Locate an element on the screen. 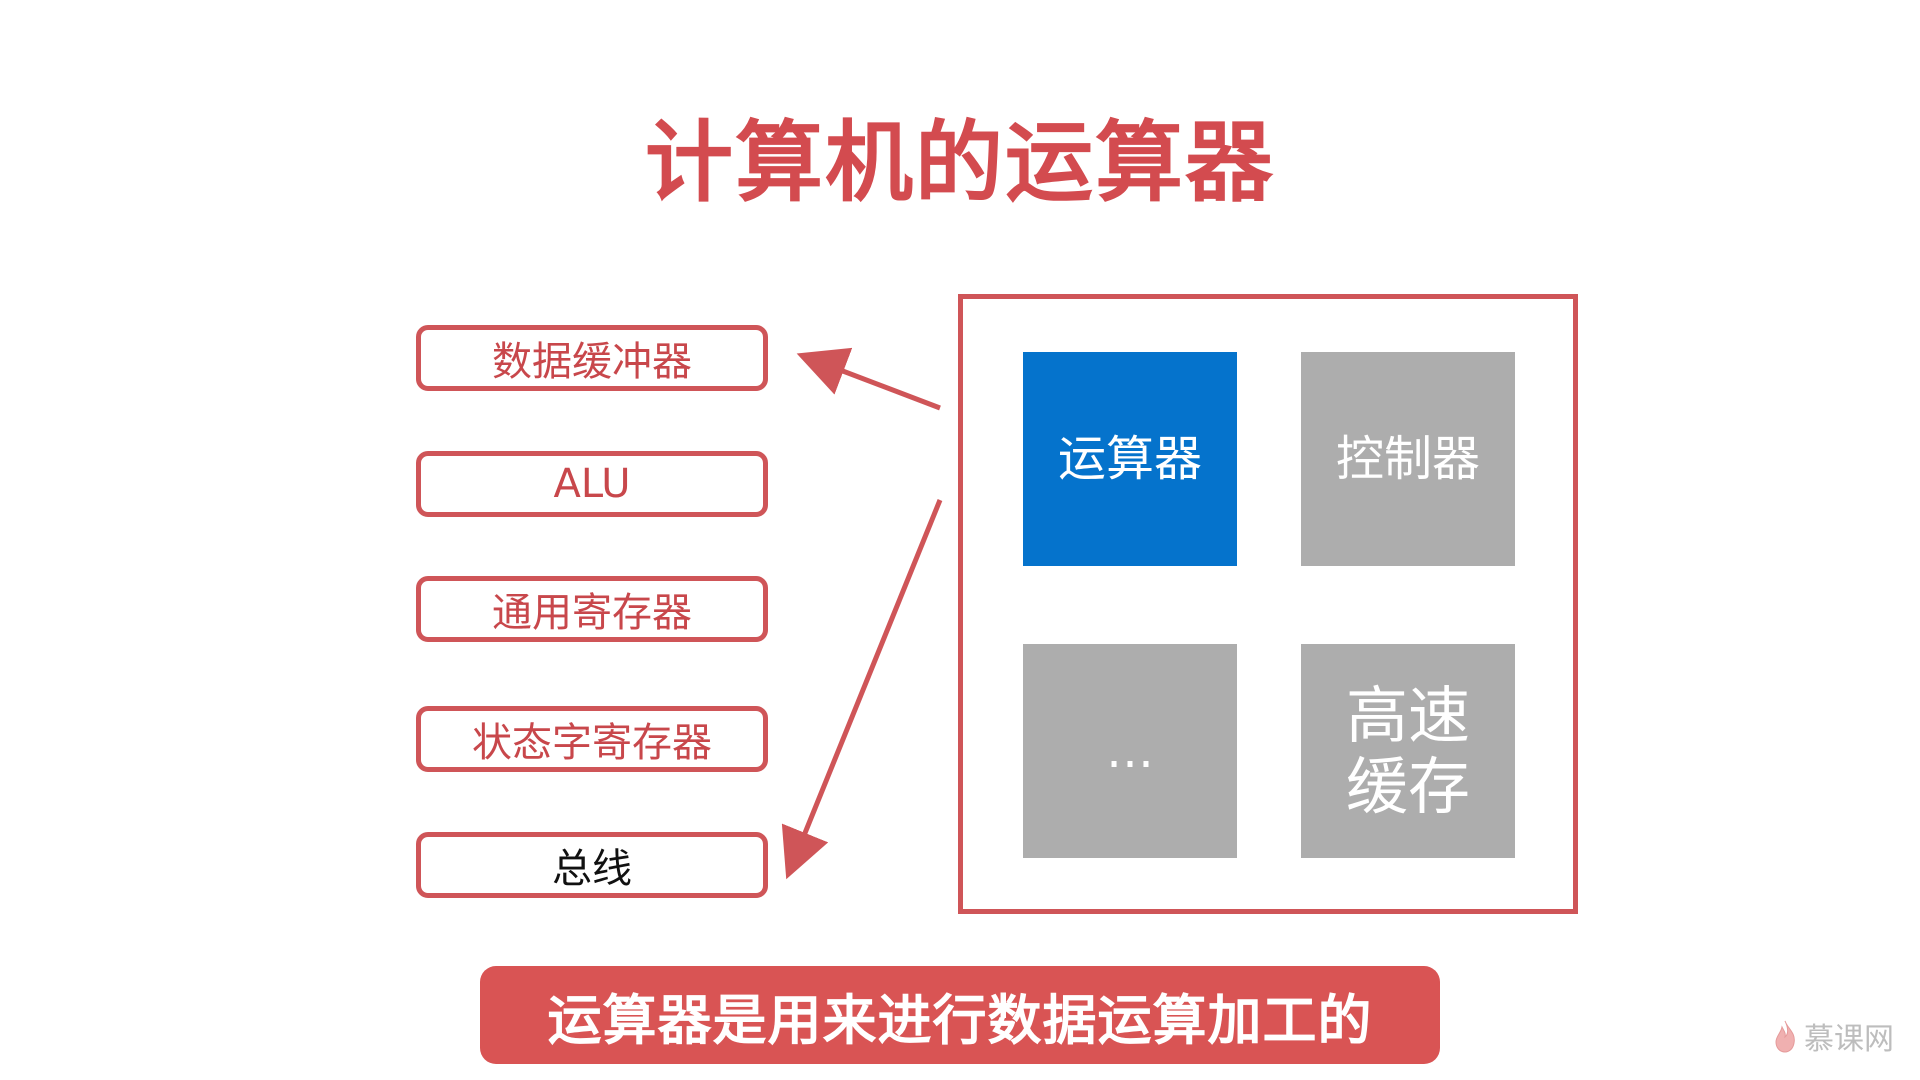  tile-cache-line1: 高速 is located at coordinates (1407, 715).